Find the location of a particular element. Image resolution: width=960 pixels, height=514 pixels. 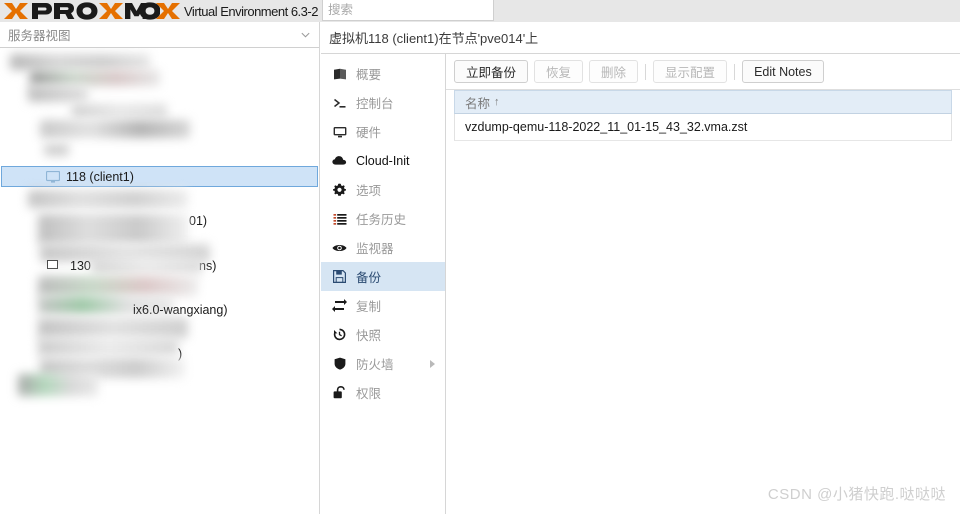

tree-item-label: 118 (client1) is located at coordinates (100, 176).